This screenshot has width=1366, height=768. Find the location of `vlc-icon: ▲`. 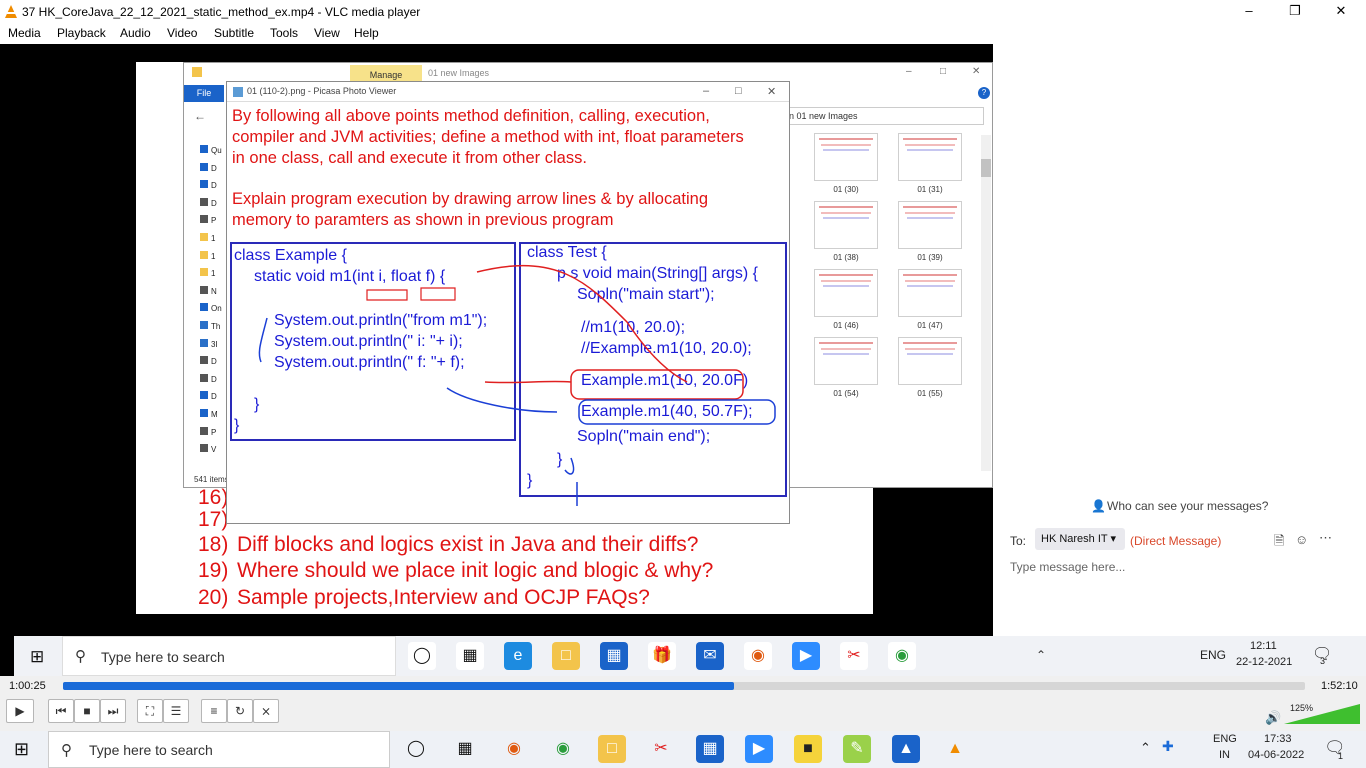

vlc-icon: ▲ is located at coordinates (955, 749).